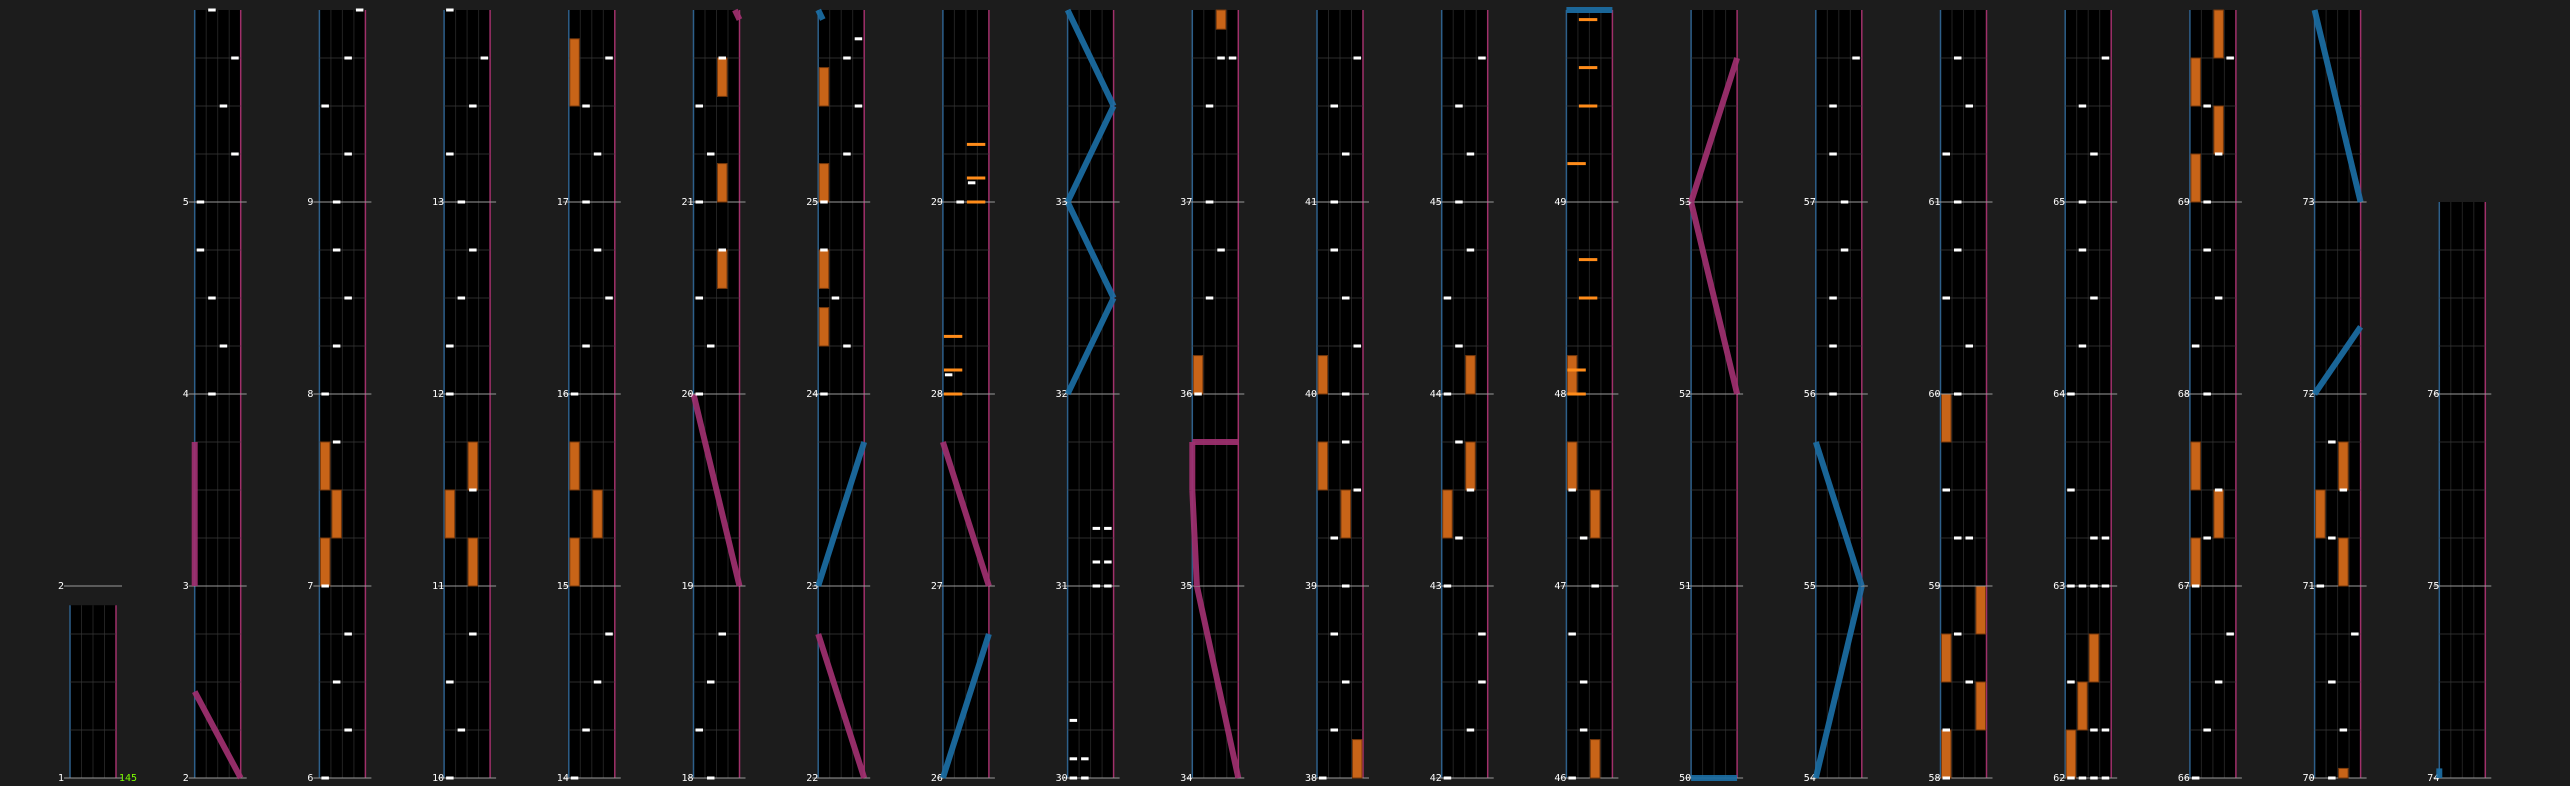 The height and width of the screenshot is (786, 2570). What do you see at coordinates (1311, 394) in the screenshot?
I see `measure-number: 40` at bounding box center [1311, 394].